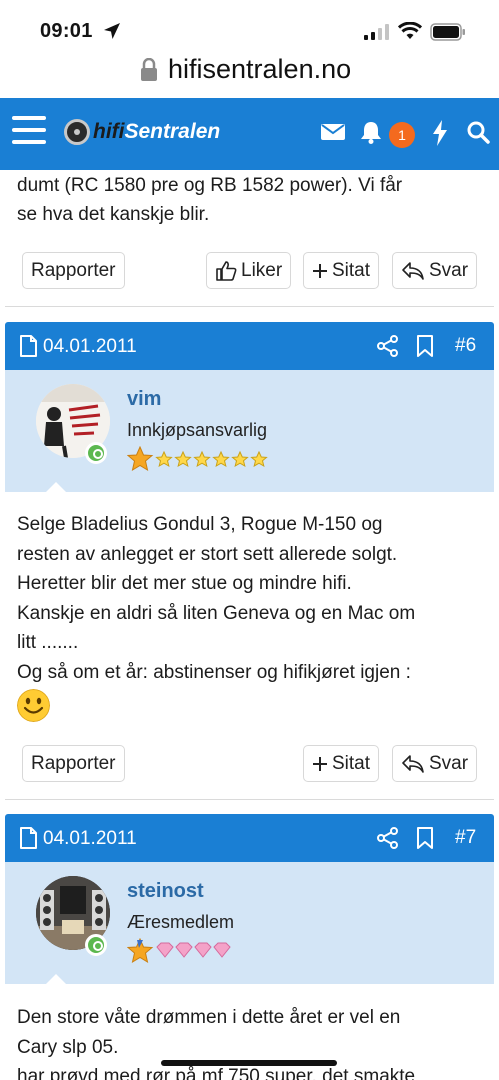 The height and width of the screenshot is (1080, 499). What do you see at coordinates (376, 32) in the screenshot?
I see `cellular-signal-icon` at bounding box center [376, 32].